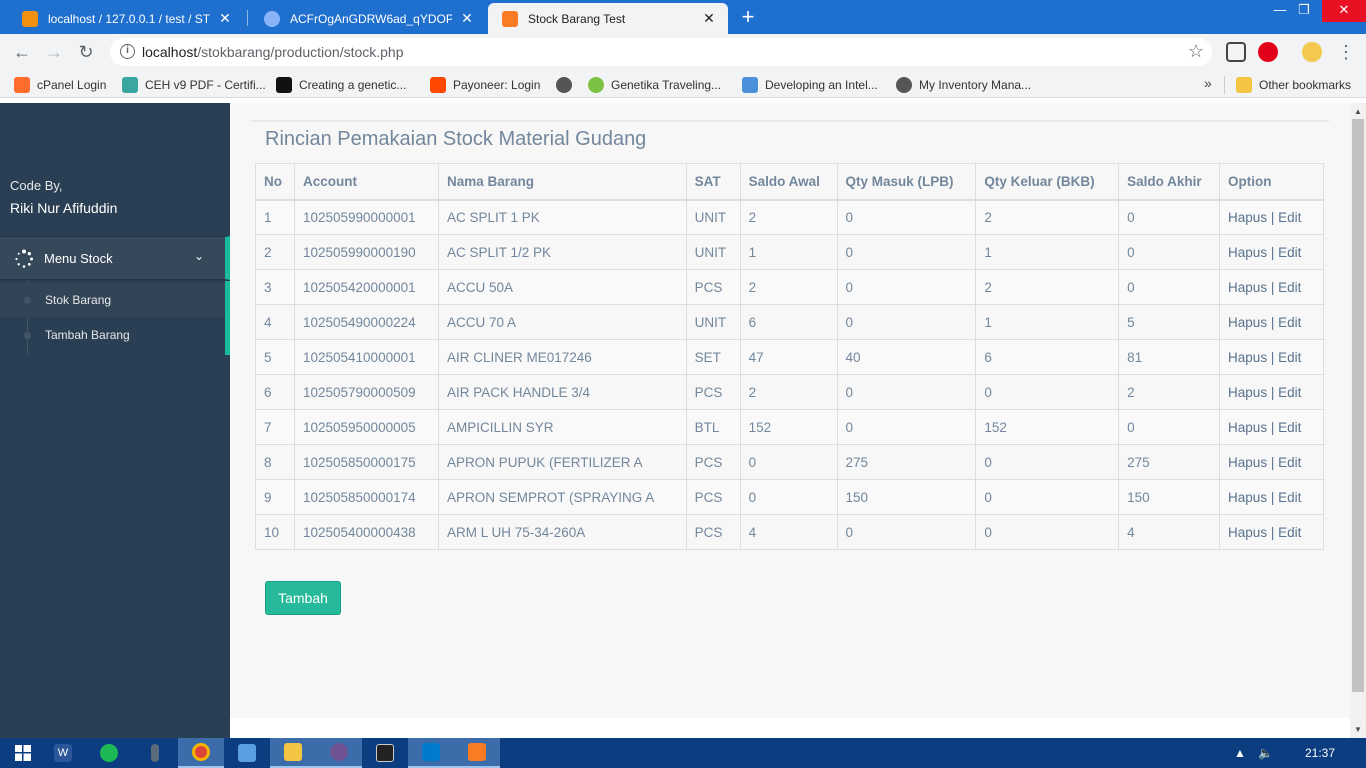 The height and width of the screenshot is (768, 1366). What do you see at coordinates (562, 392) in the screenshot?
I see `table-cell: AIR PACK HANDLE 3/4` at bounding box center [562, 392].